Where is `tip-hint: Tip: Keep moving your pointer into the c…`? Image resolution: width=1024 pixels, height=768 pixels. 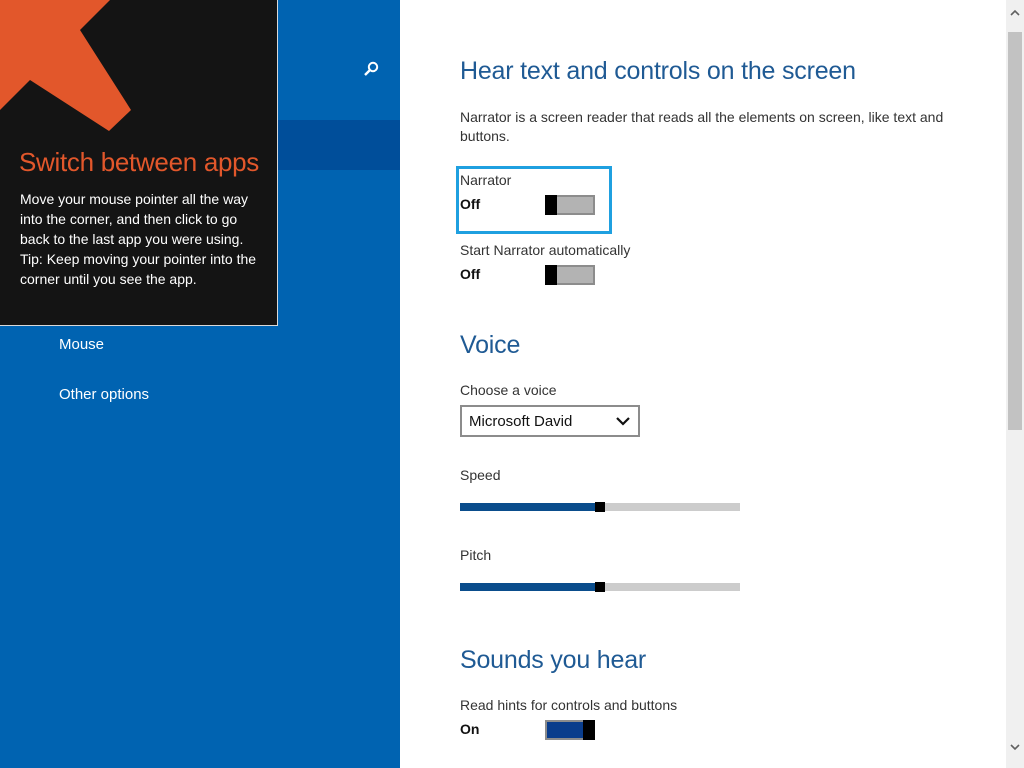 tip-hint: Tip: Keep moving your pointer into the c… is located at coordinates (138, 269).